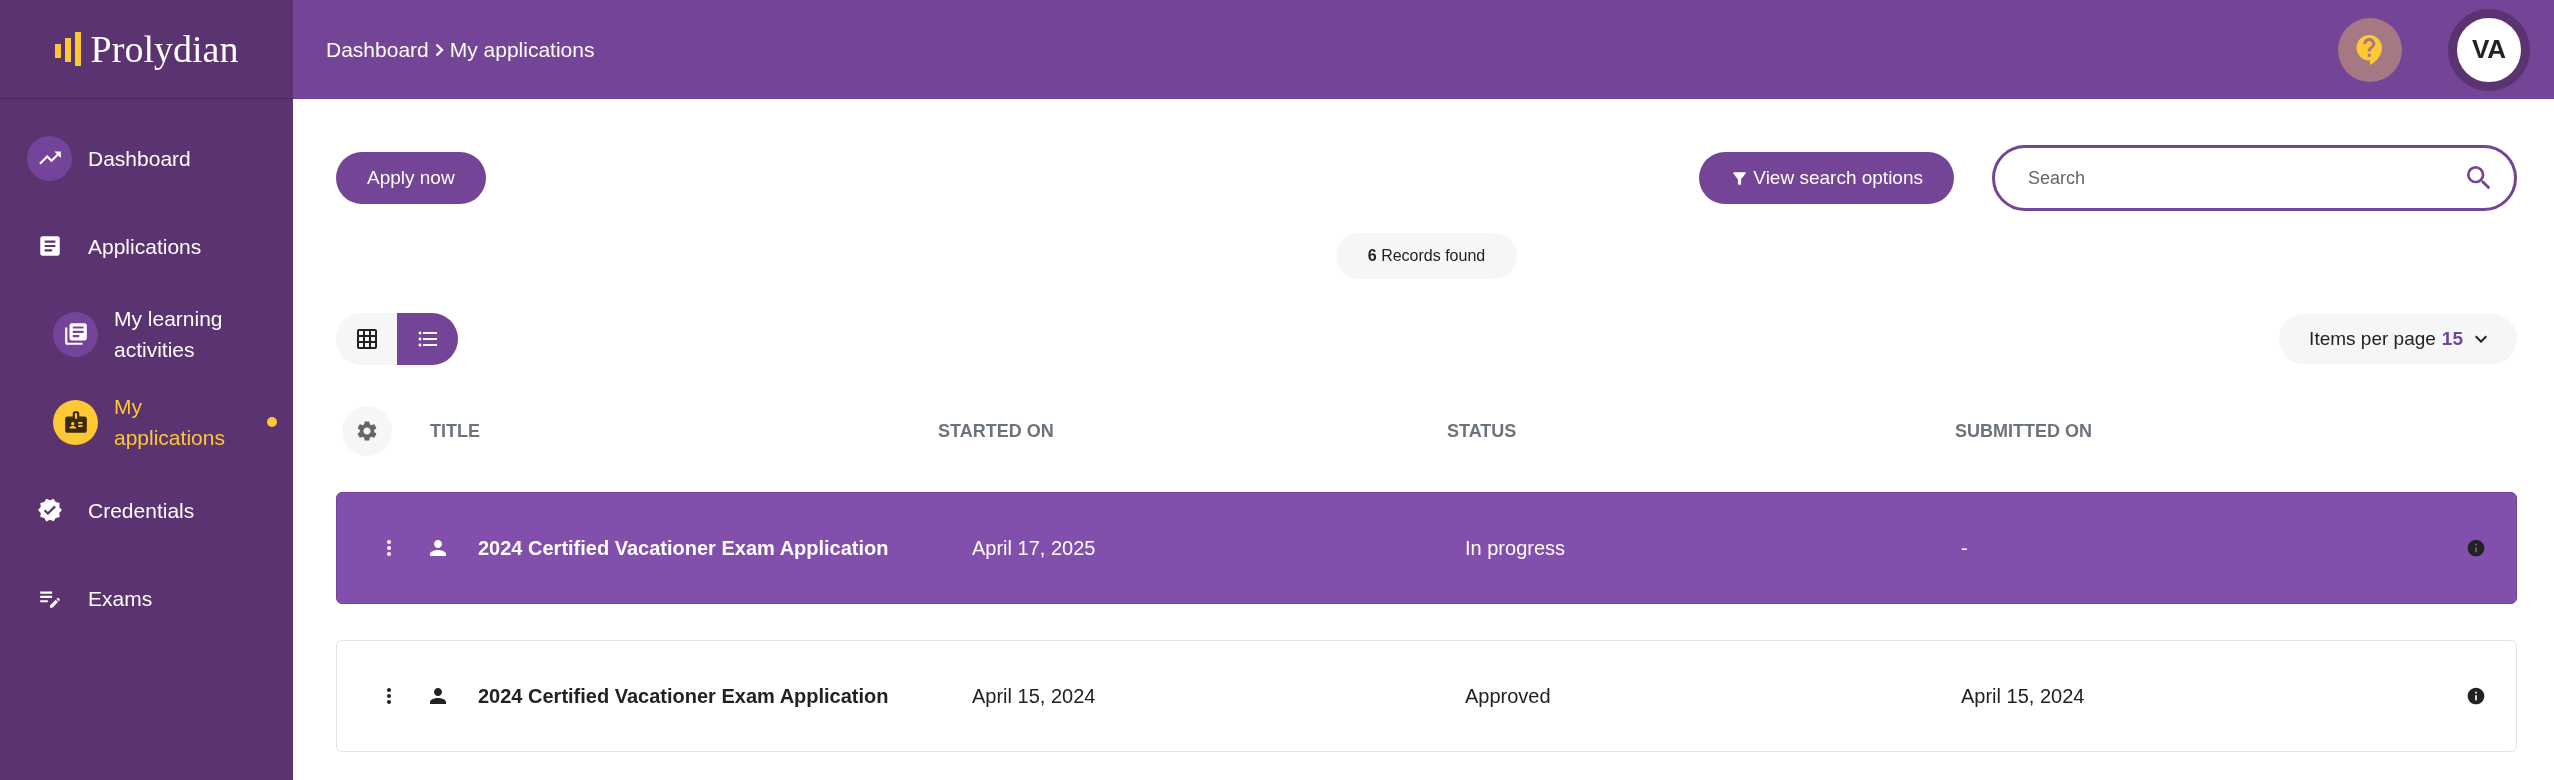 This screenshot has height=780, width=2554. Describe the element at coordinates (146, 158) in the screenshot. I see `nav-item: Dashboard` at that location.